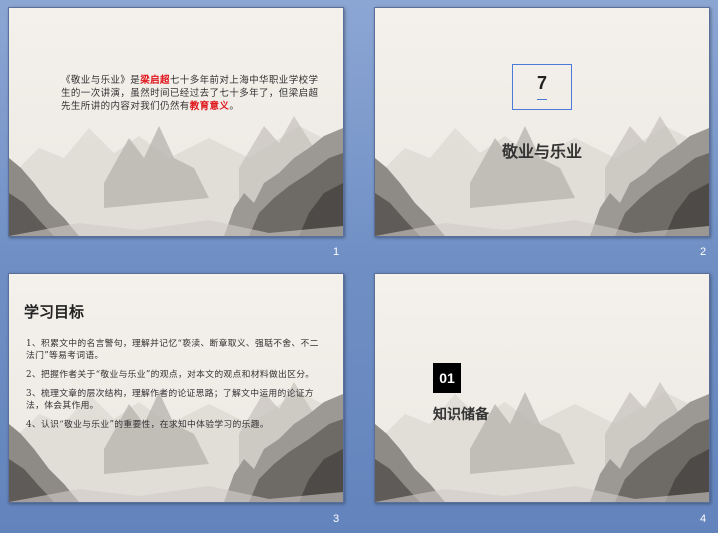 The height and width of the screenshot is (533, 718). What do you see at coordinates (155, 80) in the screenshot?
I see `highlight-liang-qichao: 梁启超` at bounding box center [155, 80].